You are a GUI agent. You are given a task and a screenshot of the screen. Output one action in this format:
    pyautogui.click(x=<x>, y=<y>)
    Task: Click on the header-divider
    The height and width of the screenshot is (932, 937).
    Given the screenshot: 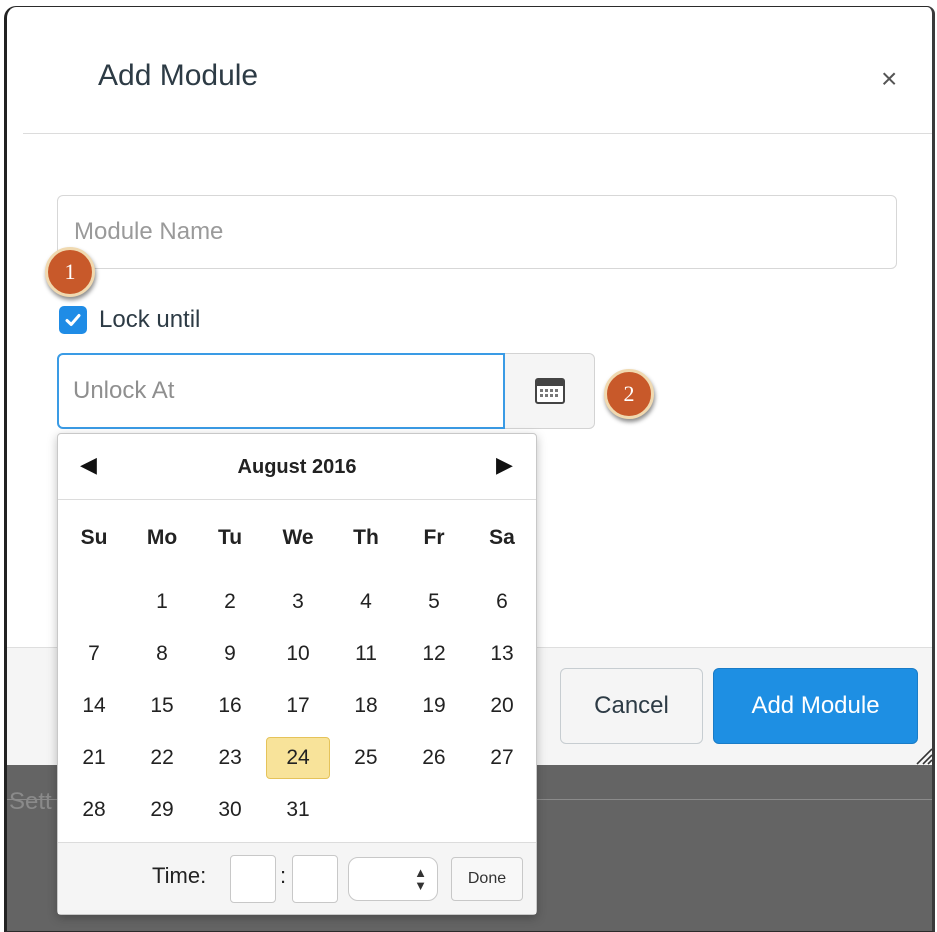 What is the action you would take?
    pyautogui.click(x=477, y=133)
    